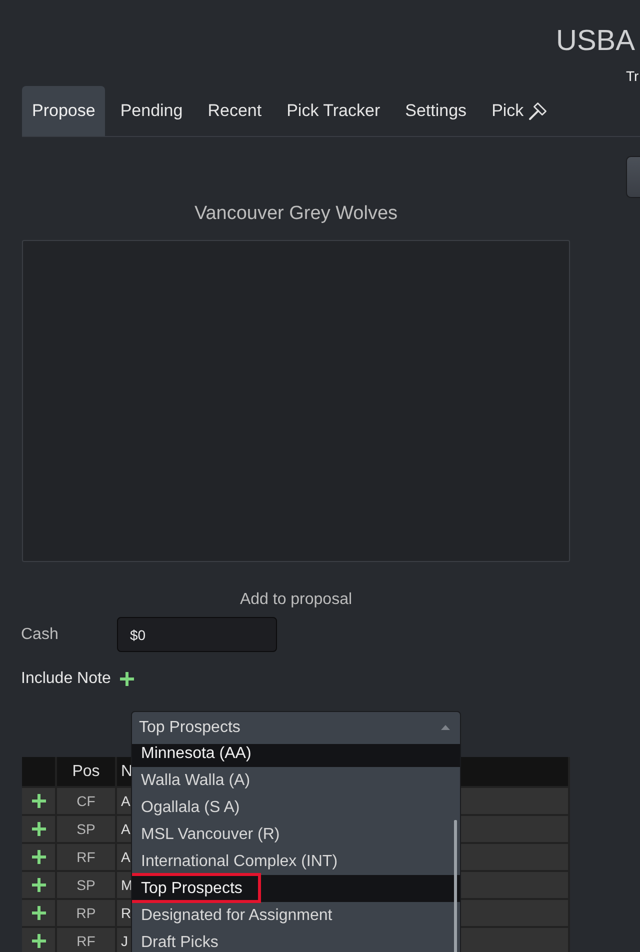 This screenshot has height=952, width=640. Describe the element at coordinates (66, 679) in the screenshot. I see `field-label: Include Note` at that location.